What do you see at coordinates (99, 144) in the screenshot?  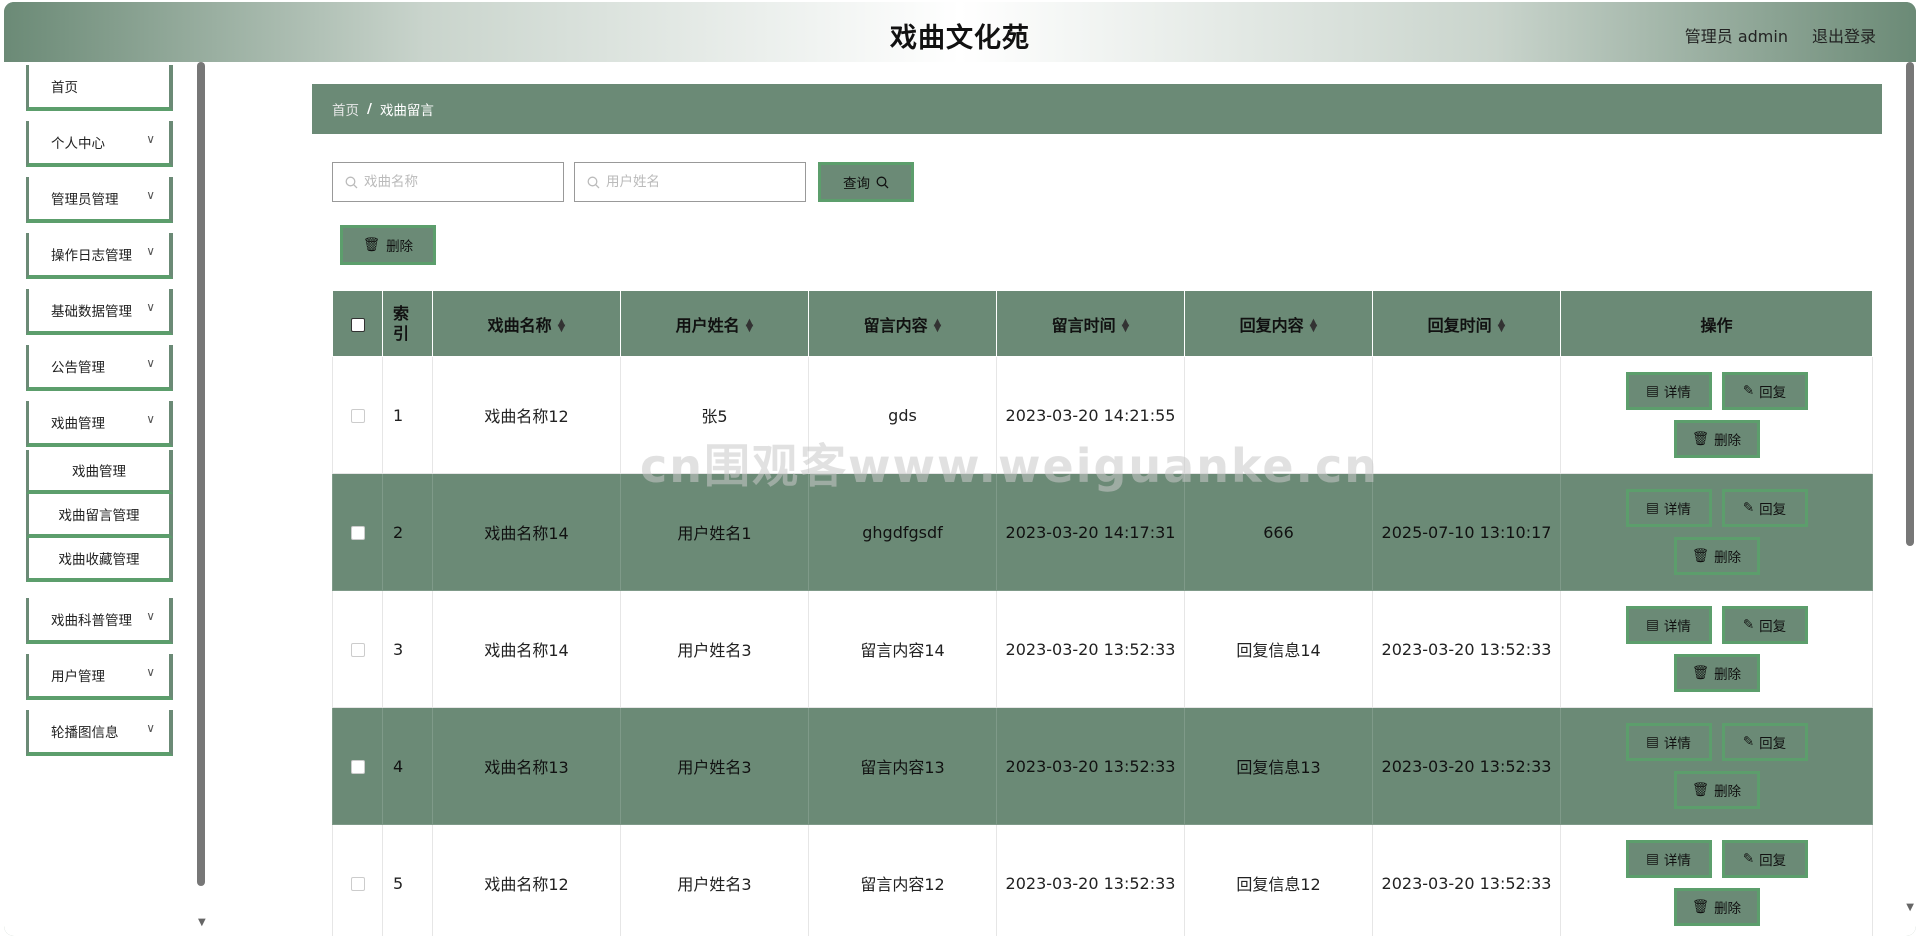 I see `sidebar-item-personal-center: 个人中心 ∨` at bounding box center [99, 144].